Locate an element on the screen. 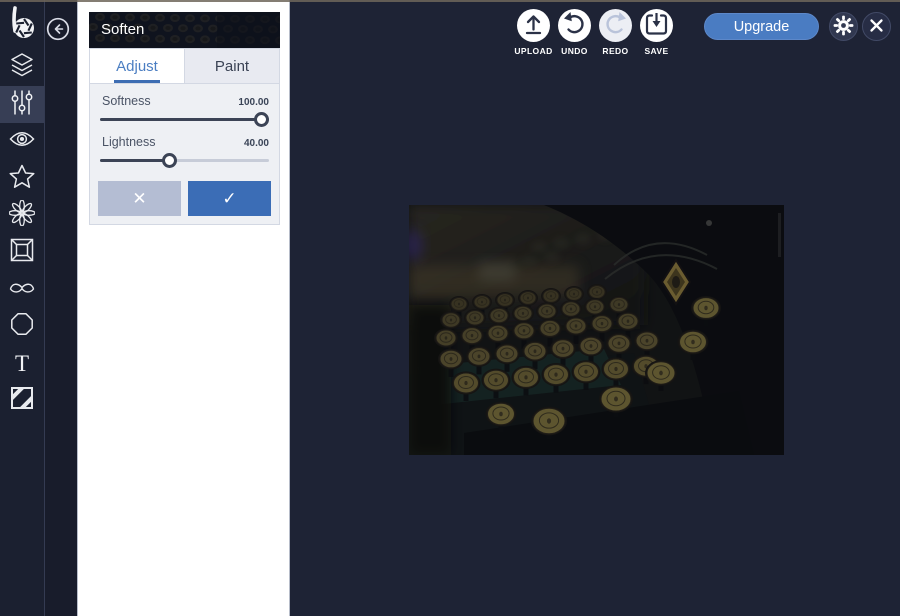 This screenshot has height=616, width=900. shape-icon is located at coordinates (22, 326).